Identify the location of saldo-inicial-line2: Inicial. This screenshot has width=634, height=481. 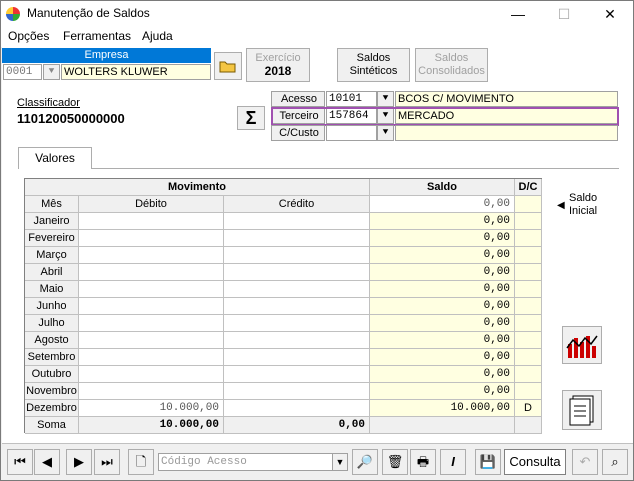
(583, 211).